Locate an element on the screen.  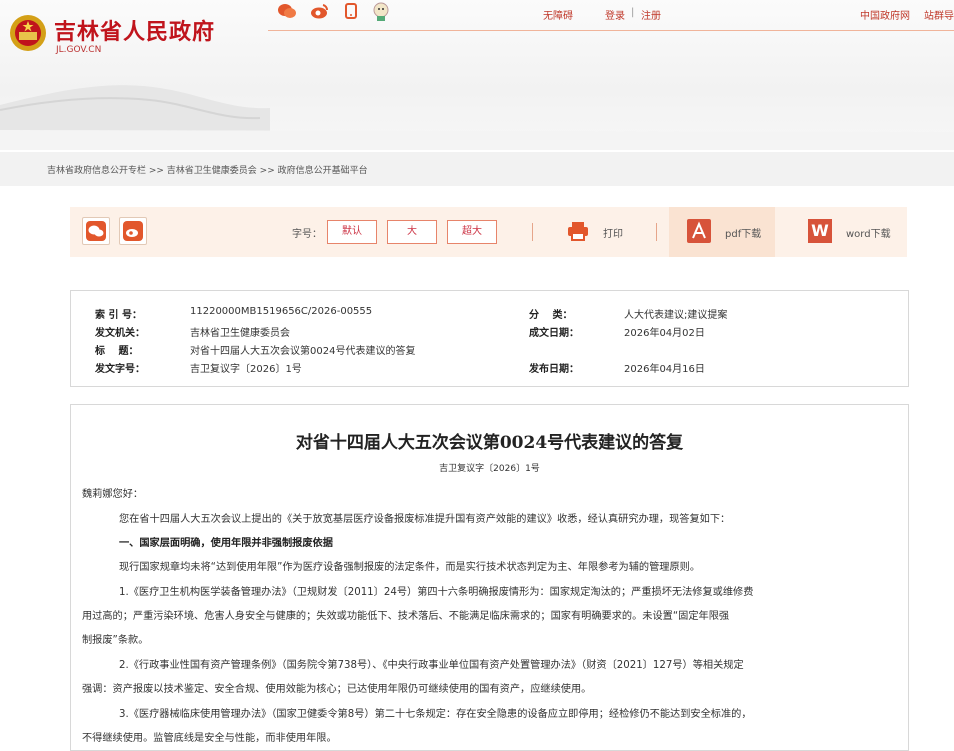
article-toolbar: 字号： 默认 大 超大 打印 pdf下载 W word下载 is located at coordinates (488, 232).